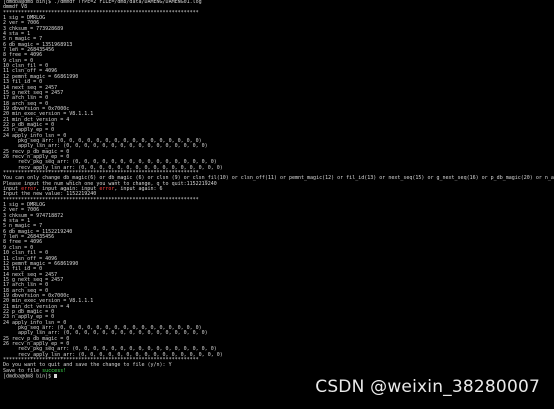  Describe the element at coordinates (138, 189) in the screenshot. I see `terminal-line-text: , input again: 6` at that location.